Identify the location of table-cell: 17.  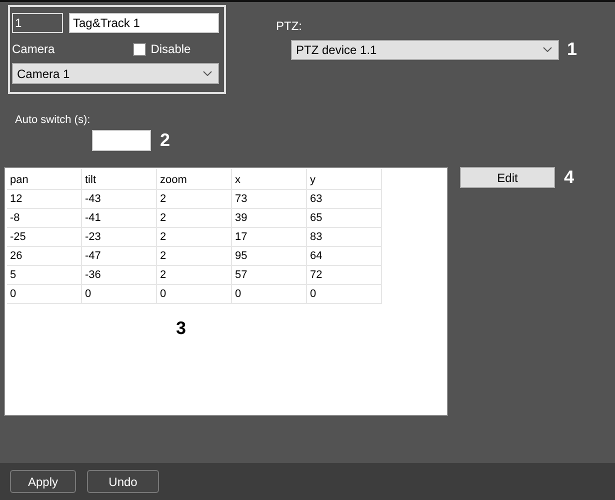
(269, 237).